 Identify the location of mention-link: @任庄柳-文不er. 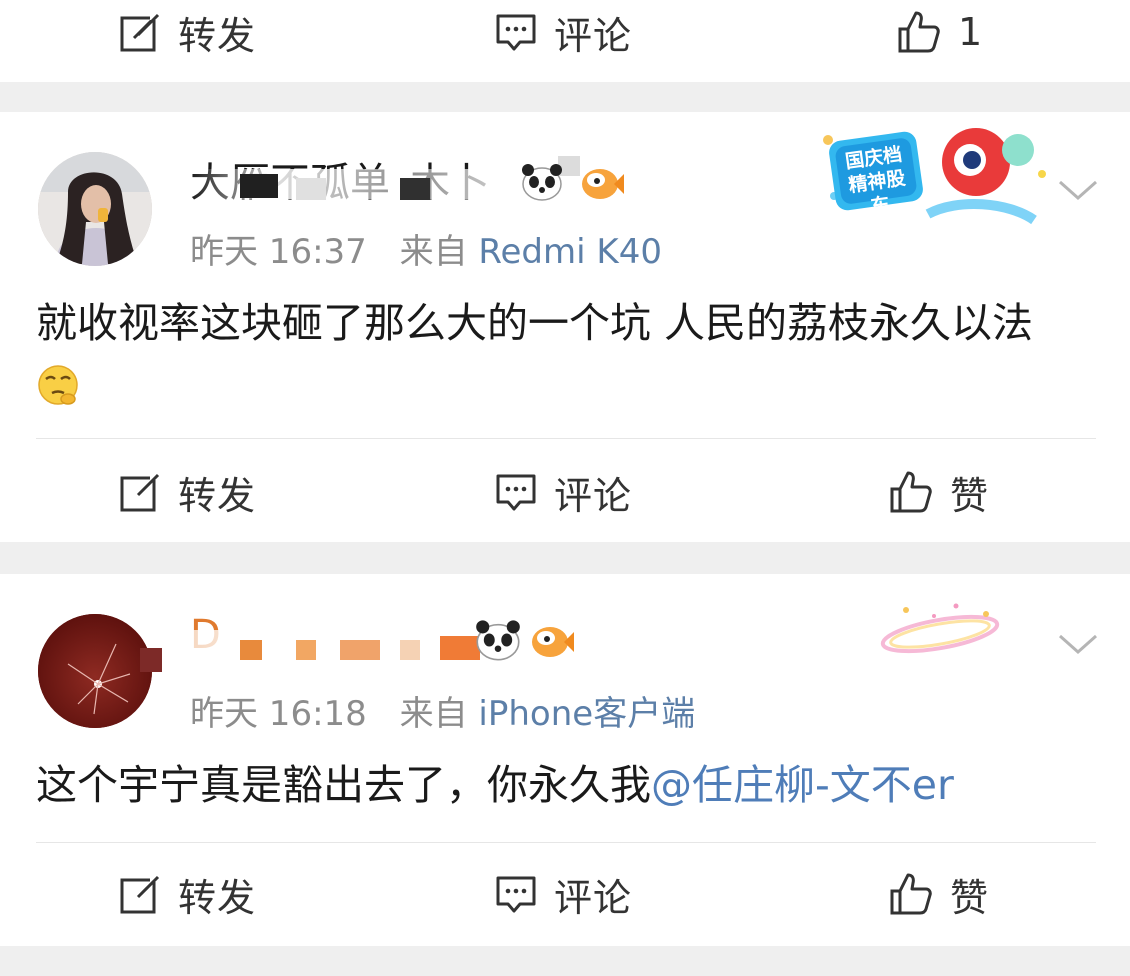
(802, 785).